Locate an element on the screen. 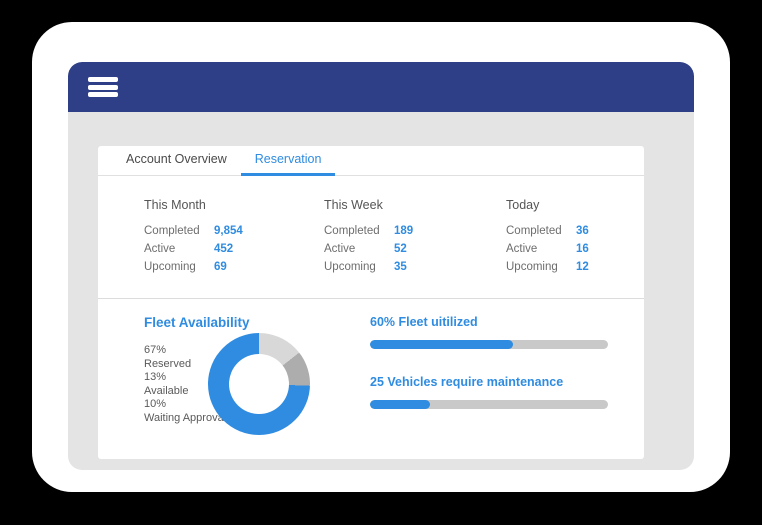 This screenshot has height=525, width=762. stat-group-title: This Month is located at coordinates (175, 205).